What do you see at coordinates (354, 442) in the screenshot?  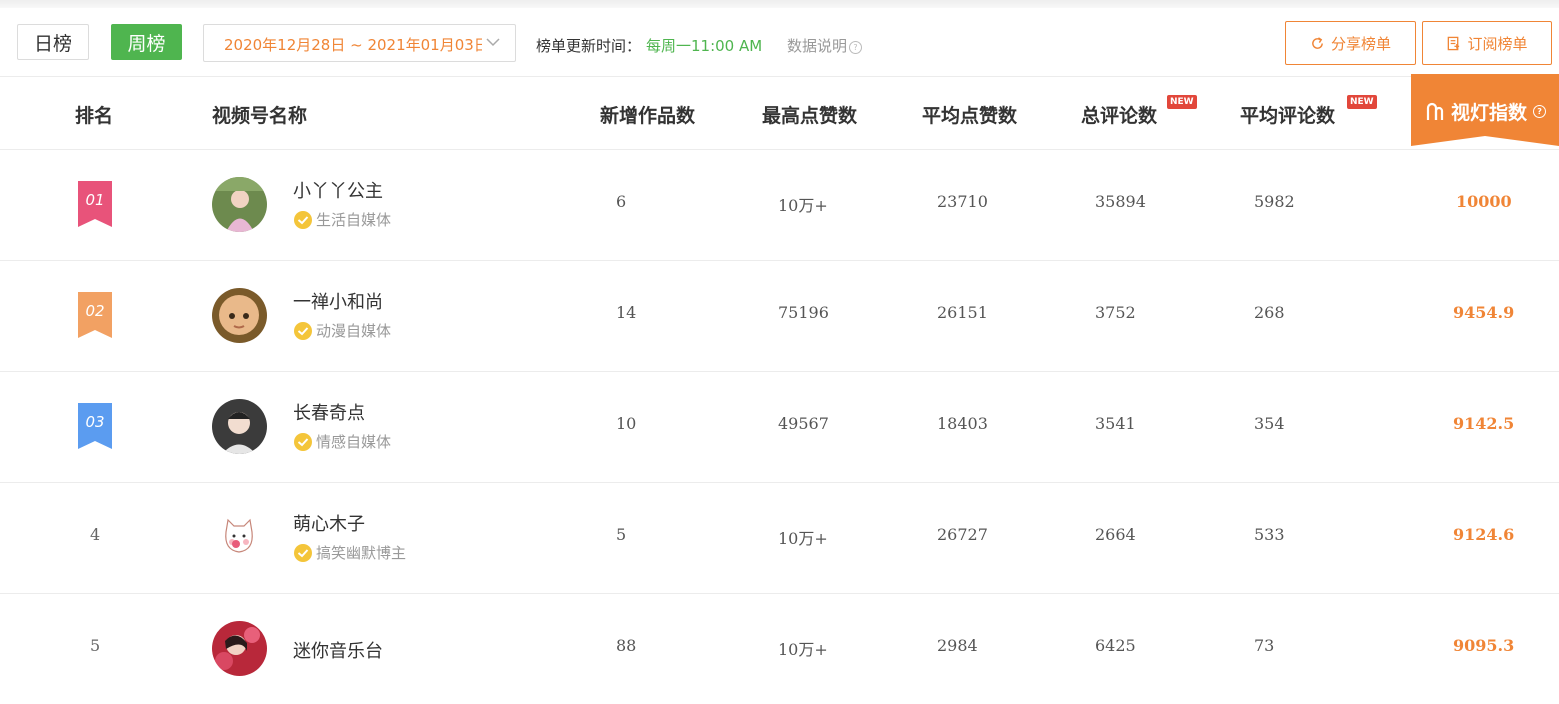 I see `channel-tag-label: 情感自媒体` at bounding box center [354, 442].